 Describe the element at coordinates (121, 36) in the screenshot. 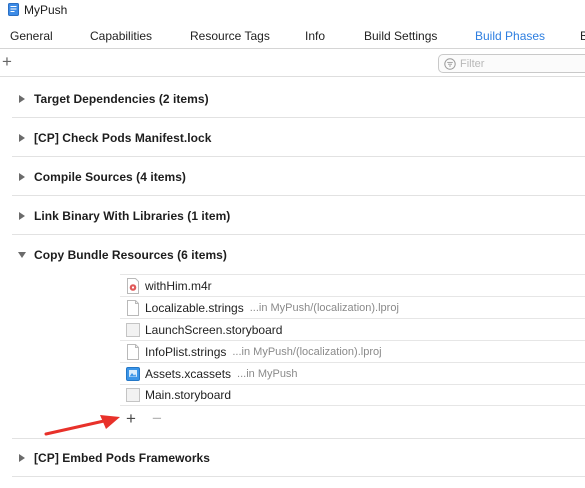

I see `tab-capabilities: Capabilities` at that location.